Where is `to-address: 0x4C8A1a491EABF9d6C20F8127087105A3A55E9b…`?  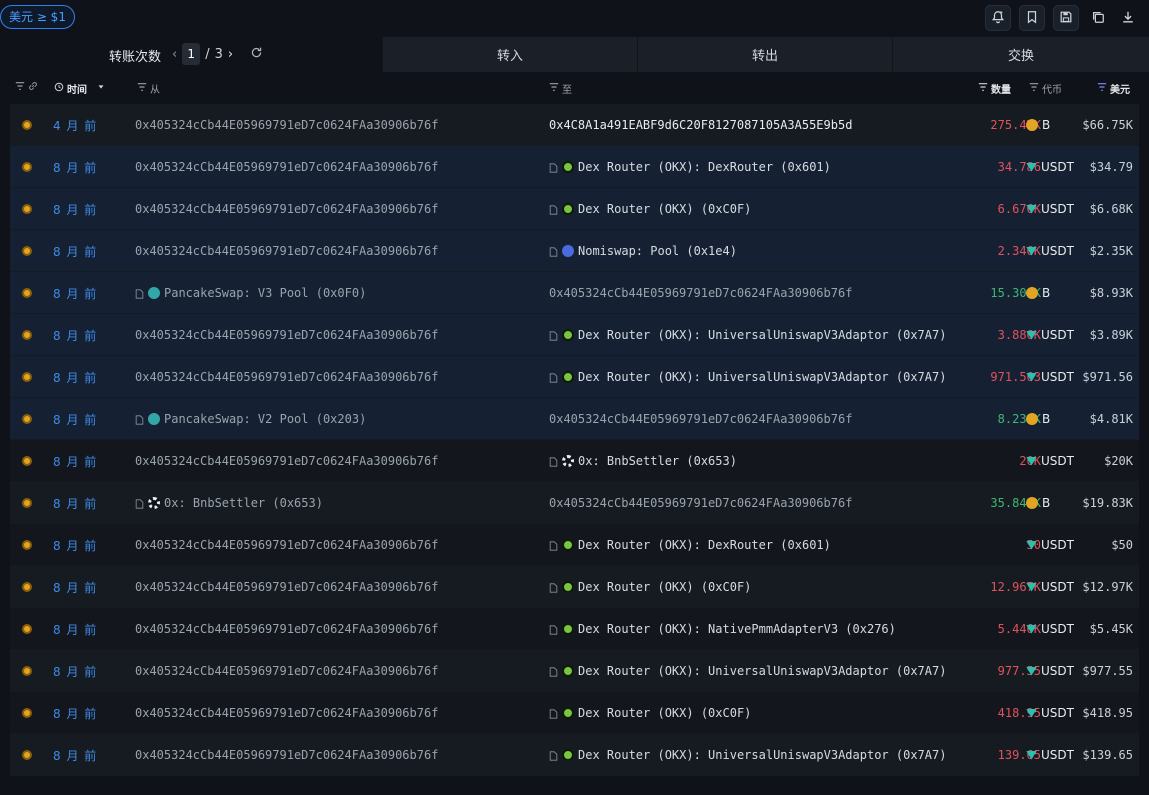 to-address: 0x4C8A1a491EABF9d6C20F8127087105A3A55E9b… is located at coordinates (700, 125).